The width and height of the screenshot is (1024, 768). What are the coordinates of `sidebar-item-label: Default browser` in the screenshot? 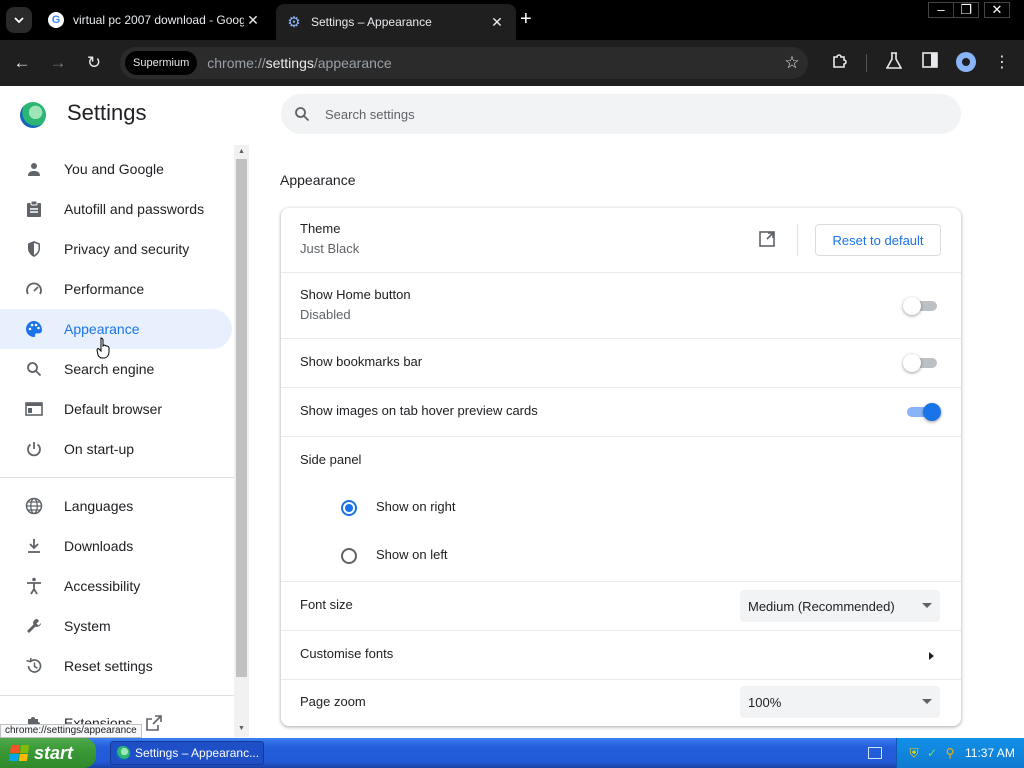 It's located at (113, 409).